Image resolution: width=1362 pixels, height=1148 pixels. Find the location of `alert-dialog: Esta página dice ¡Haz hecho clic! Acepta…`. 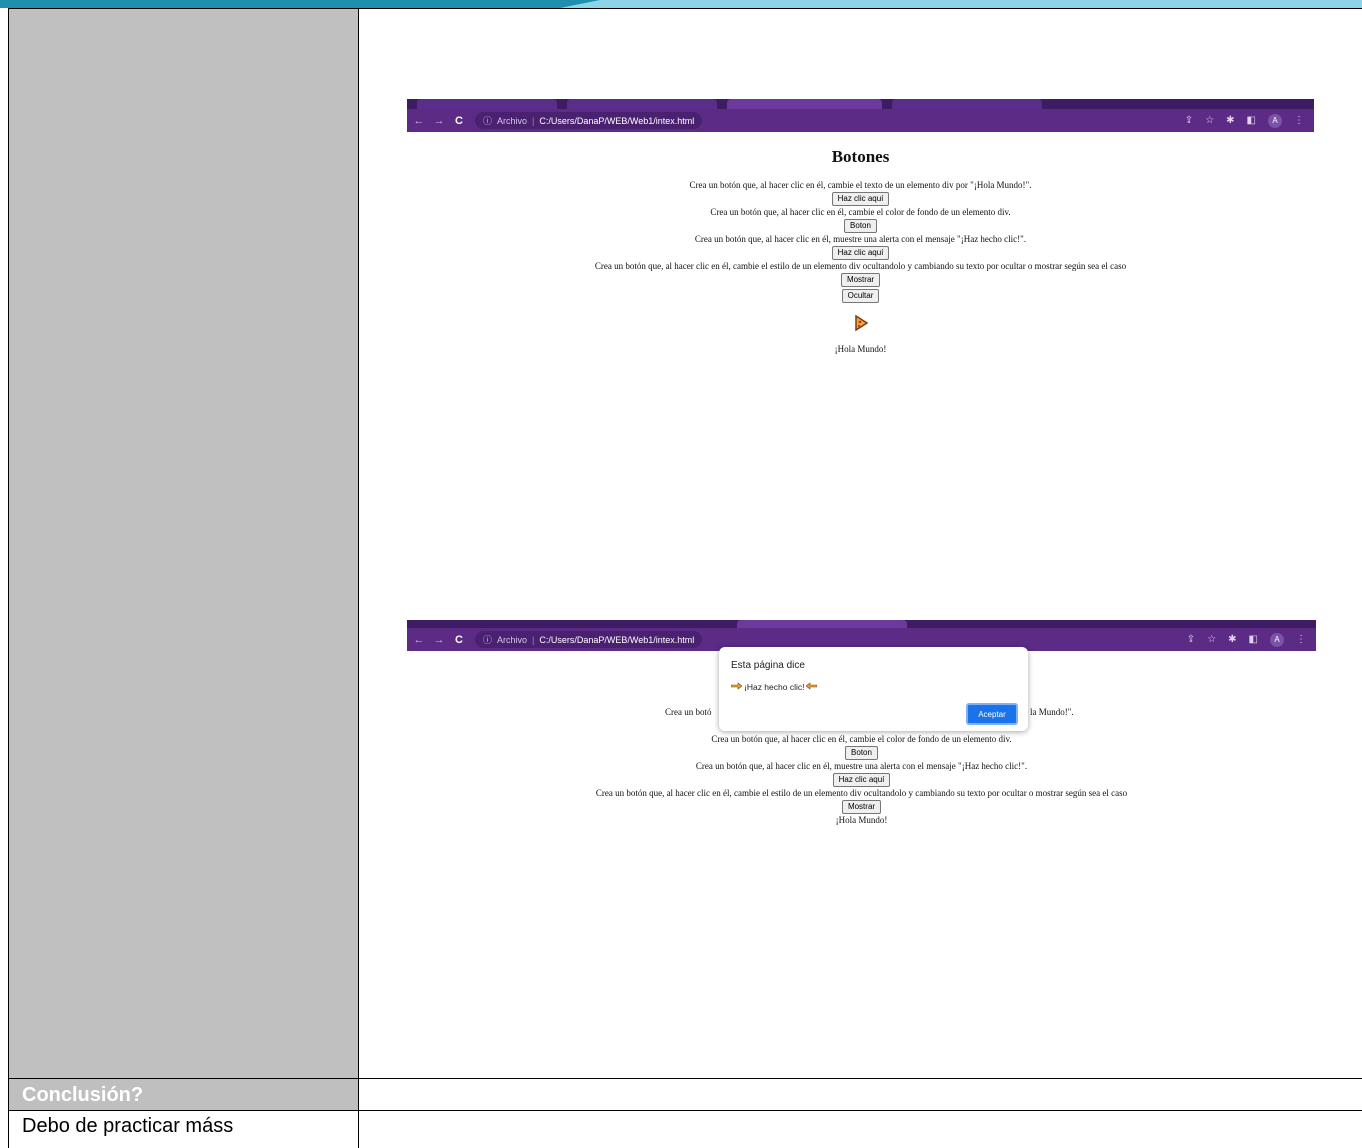

alert-dialog: Esta página dice ¡Haz hecho clic! Acepta… is located at coordinates (873, 689).